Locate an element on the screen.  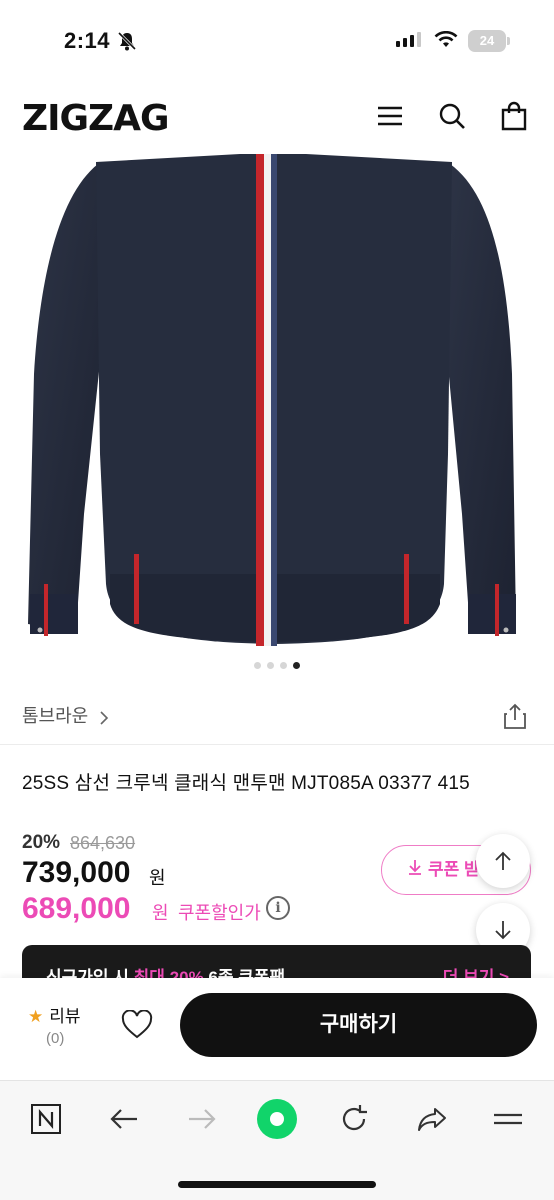
carousel-dot-active is located at coordinates (296, 665).